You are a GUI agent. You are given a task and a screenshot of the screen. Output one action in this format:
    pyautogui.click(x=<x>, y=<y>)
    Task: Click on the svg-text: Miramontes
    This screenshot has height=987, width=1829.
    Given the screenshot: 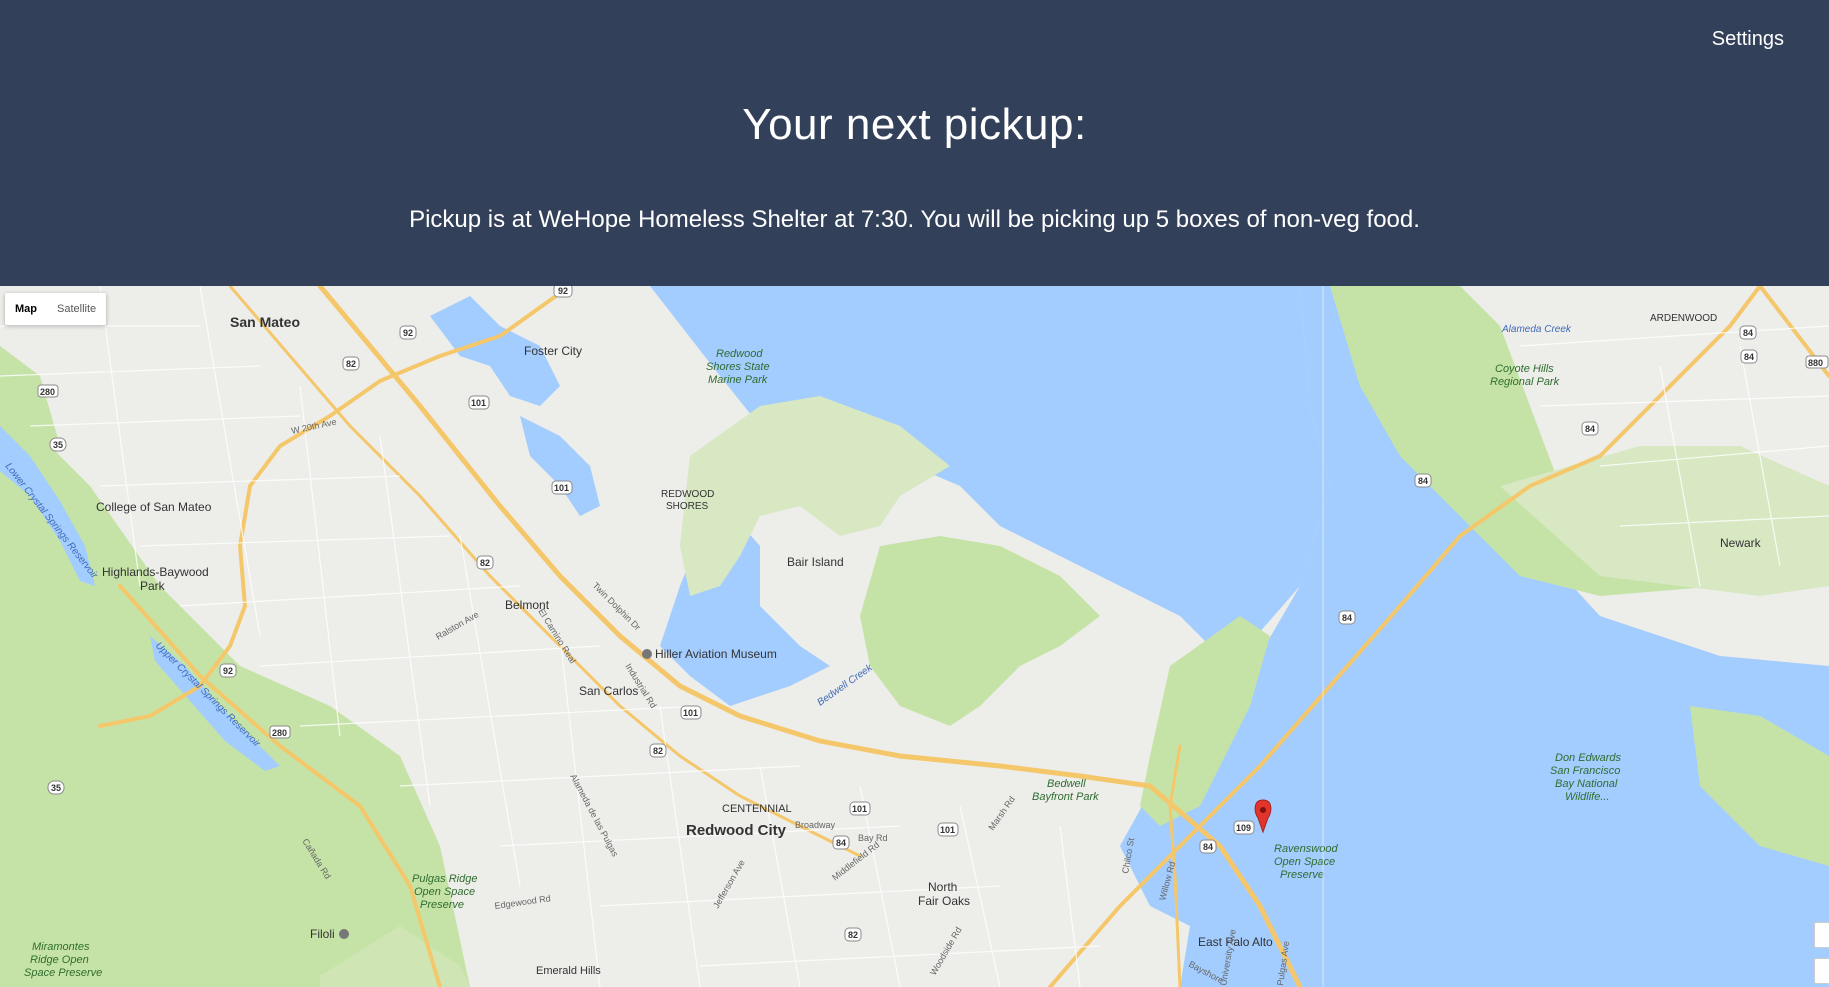 What is the action you would take?
    pyautogui.click(x=61, y=947)
    